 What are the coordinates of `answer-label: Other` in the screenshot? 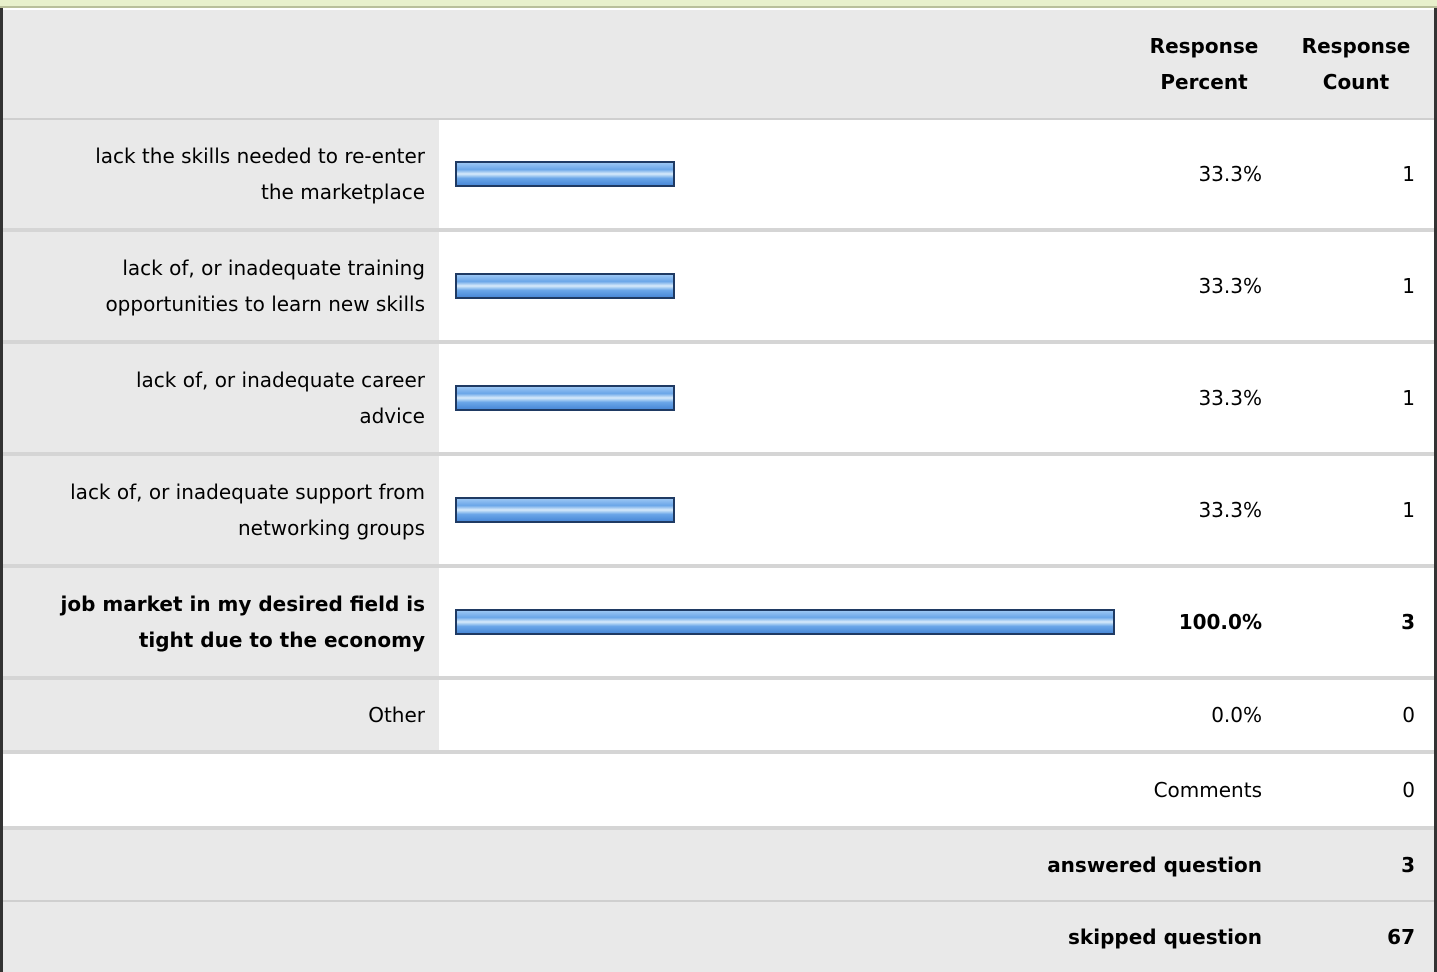 It's located at (221, 715).